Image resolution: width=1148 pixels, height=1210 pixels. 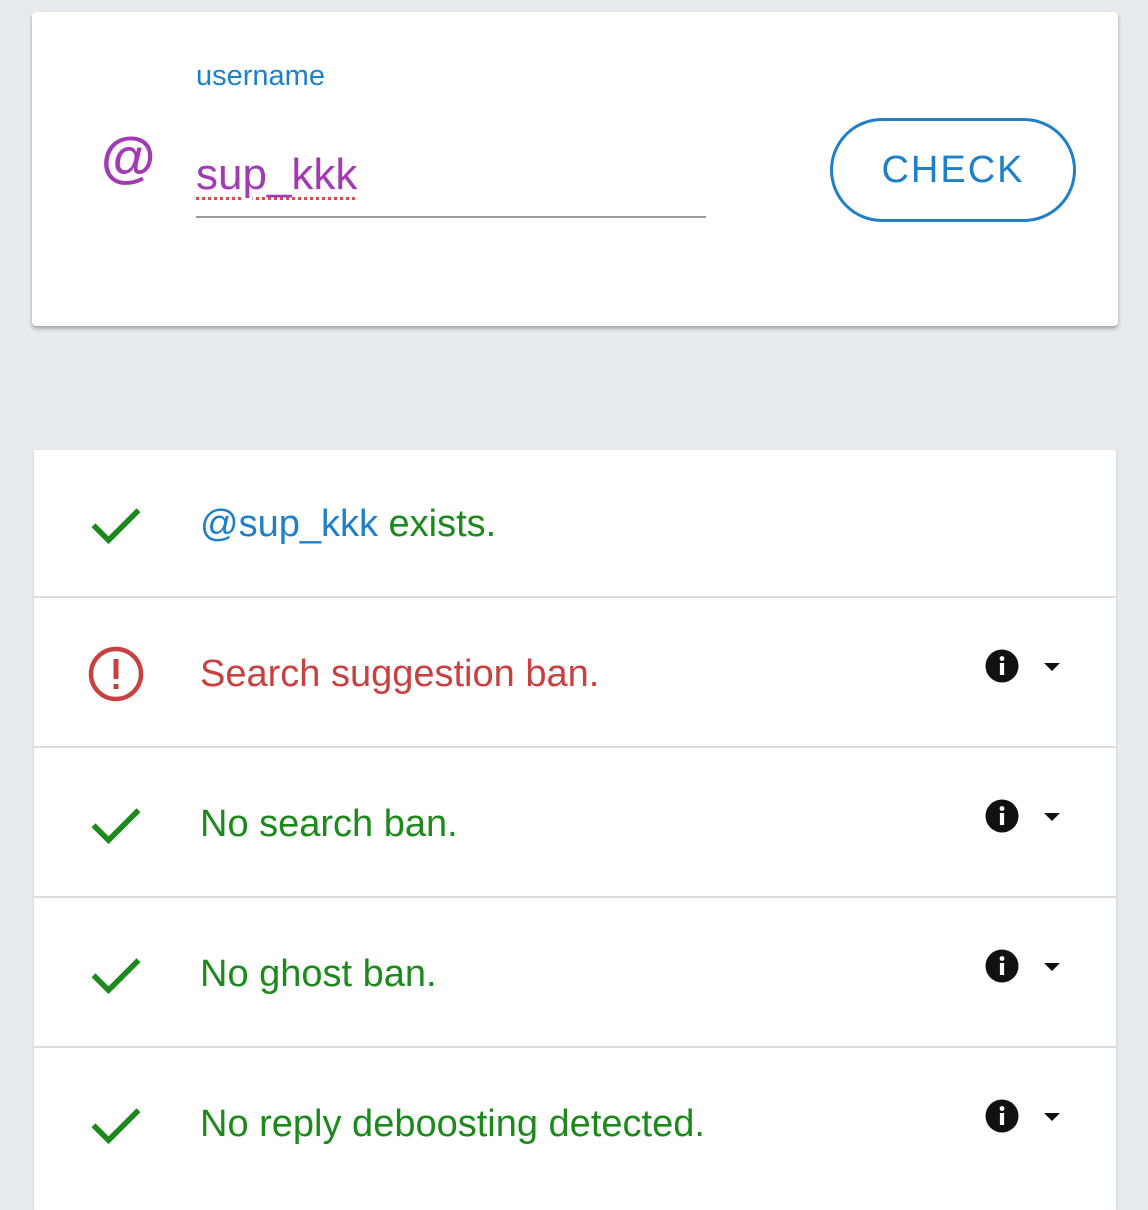 I want to click on result-text-ghost-ban: No ghost ban., so click(x=318, y=974).